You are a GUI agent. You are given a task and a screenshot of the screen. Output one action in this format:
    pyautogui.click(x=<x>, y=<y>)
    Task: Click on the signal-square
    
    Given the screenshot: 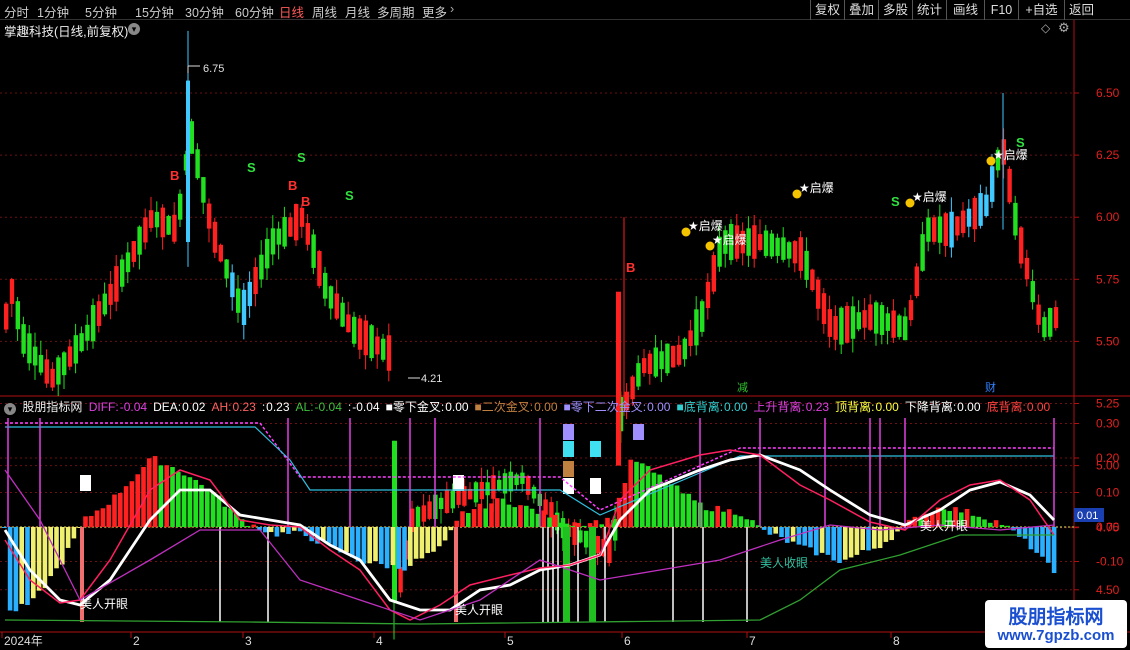 What is the action you would take?
    pyautogui.click(x=85, y=483)
    